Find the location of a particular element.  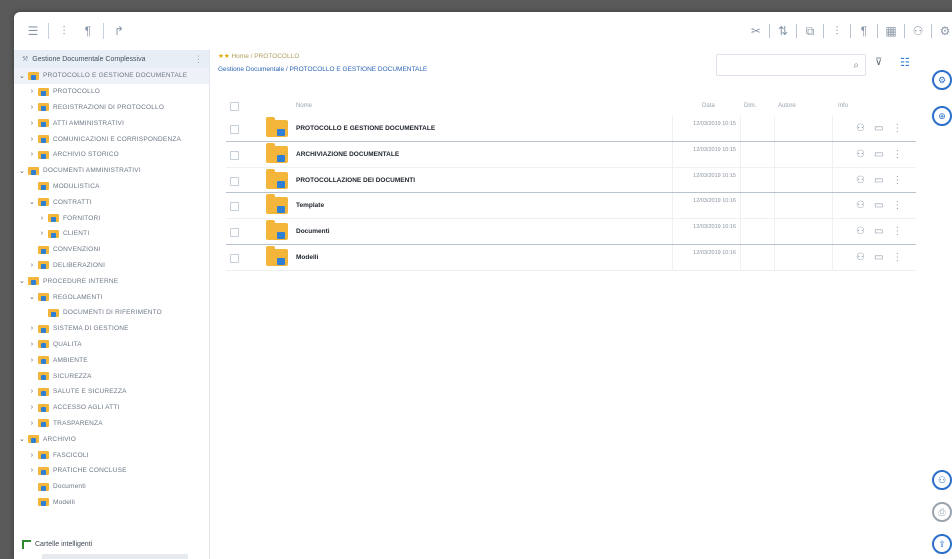

smart-folders-link: Cartelle intelligenti is located at coordinates (57, 544).